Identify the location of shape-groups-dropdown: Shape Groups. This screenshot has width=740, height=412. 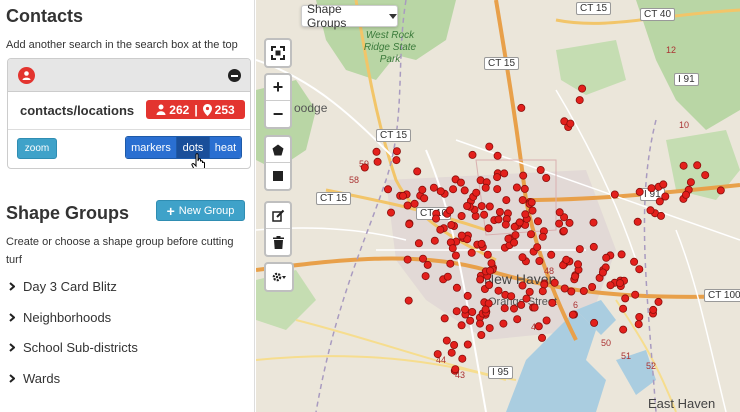
(349, 16).